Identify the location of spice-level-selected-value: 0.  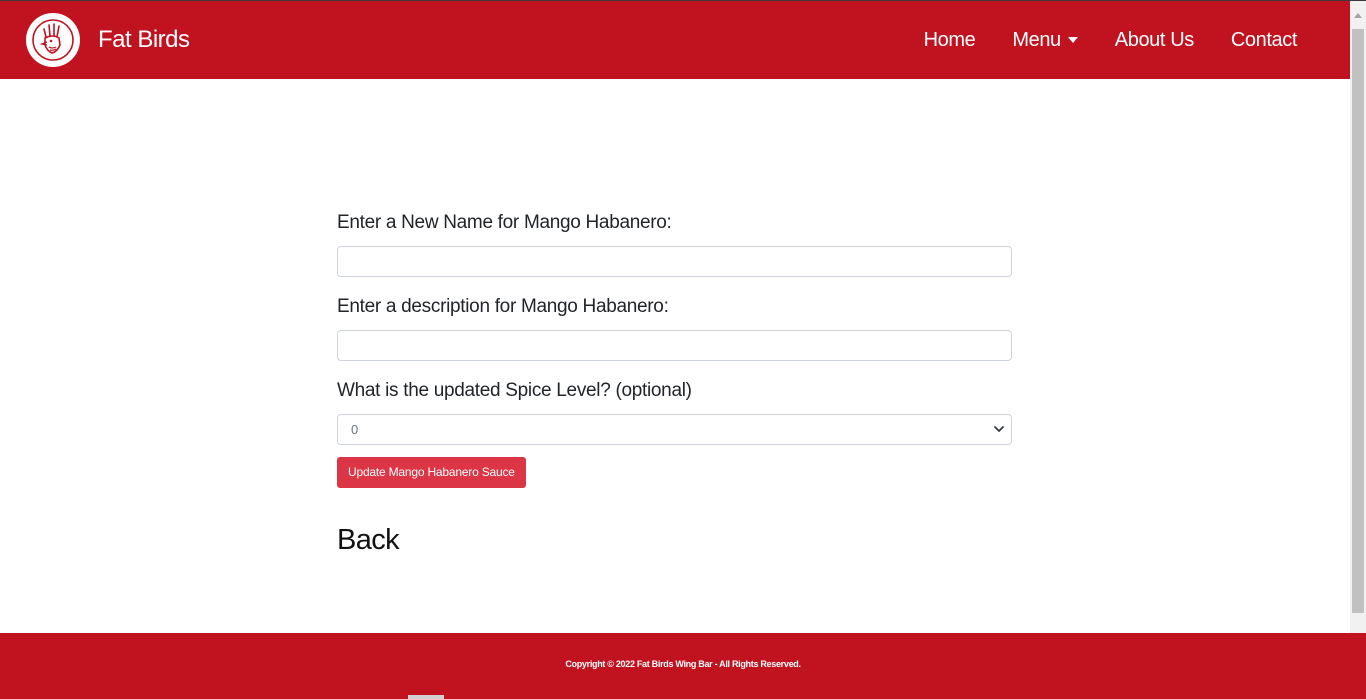
(355, 429).